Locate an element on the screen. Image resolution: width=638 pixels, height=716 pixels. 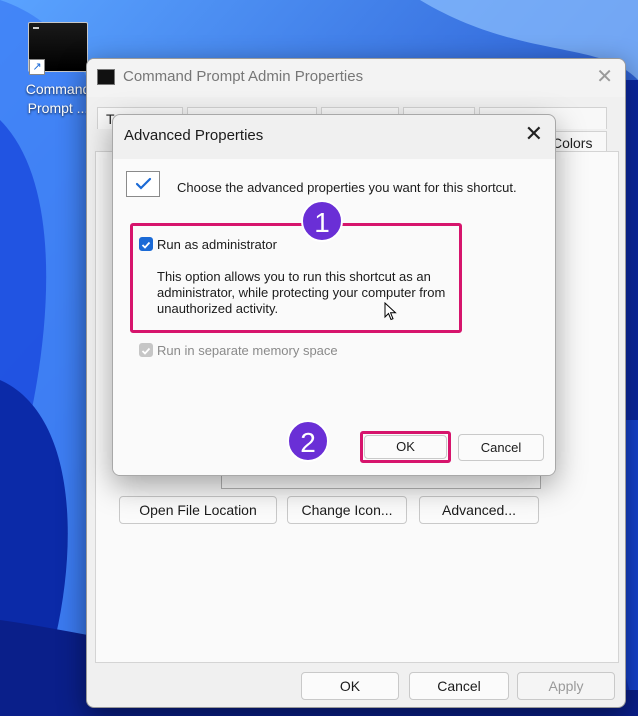
run-as-administrator-label: Run as administrator is located at coordinates (217, 244).